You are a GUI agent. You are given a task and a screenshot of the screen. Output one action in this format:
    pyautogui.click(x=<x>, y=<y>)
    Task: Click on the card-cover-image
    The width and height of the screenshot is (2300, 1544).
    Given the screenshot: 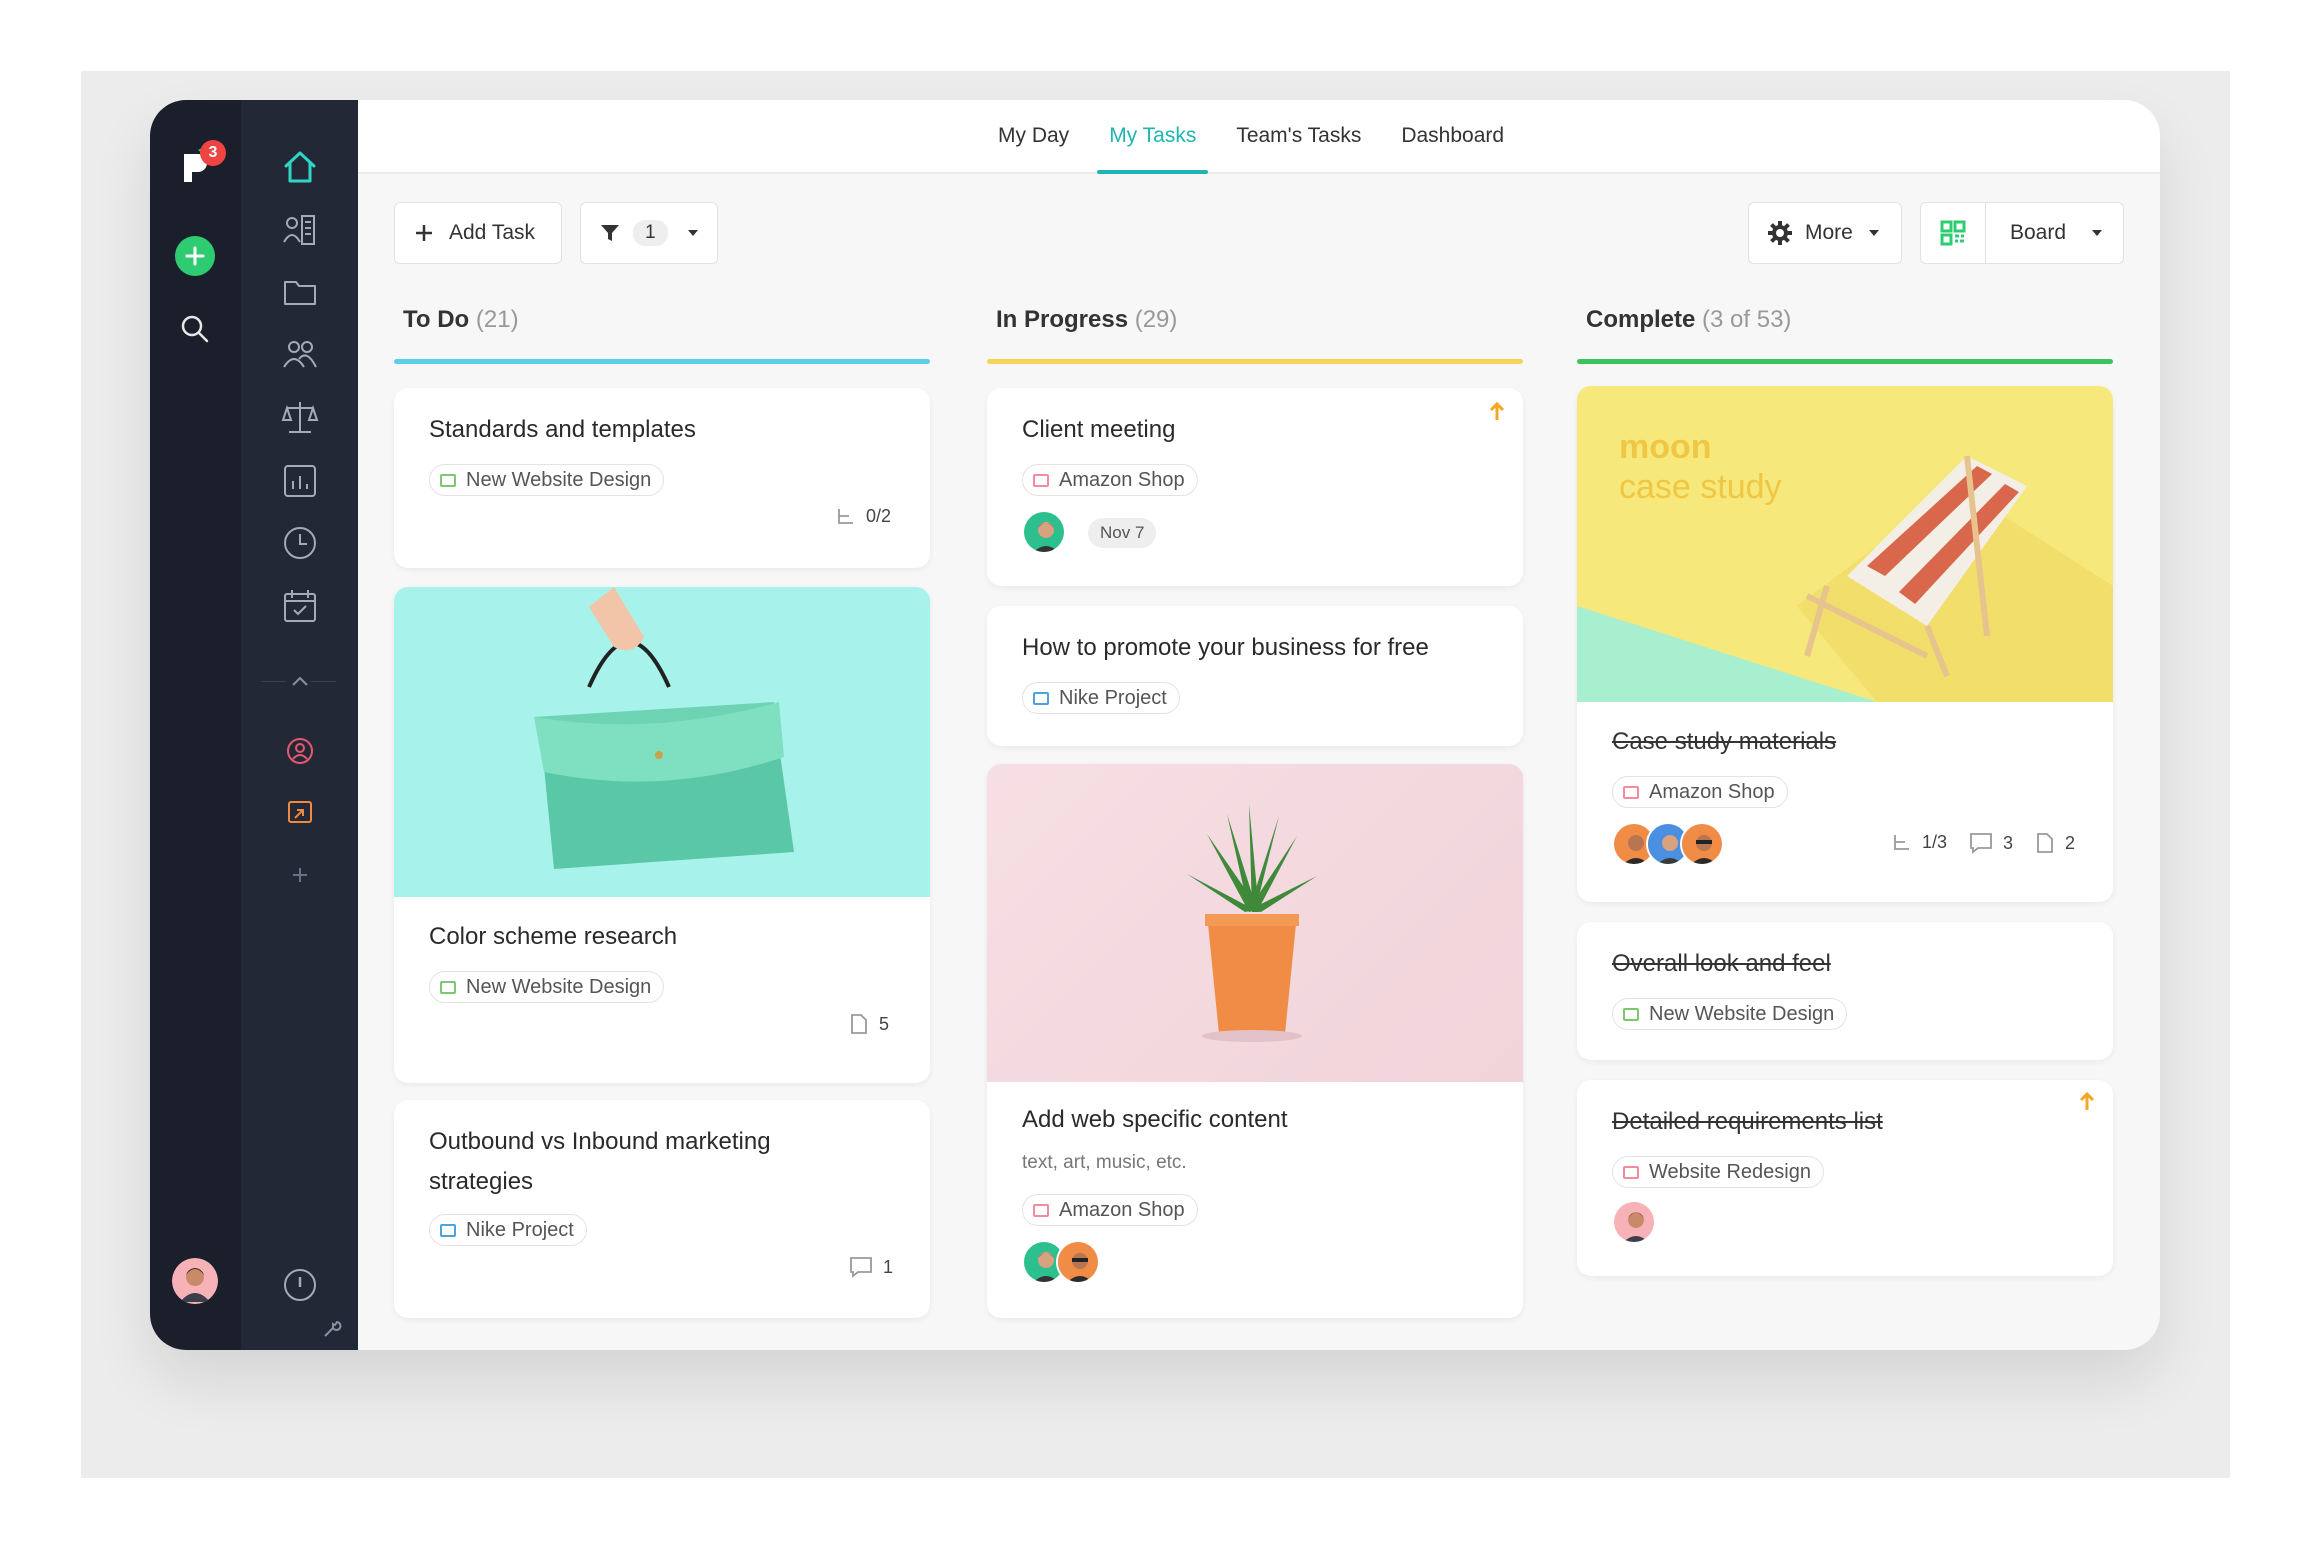 What is the action you would take?
    pyautogui.click(x=662, y=742)
    